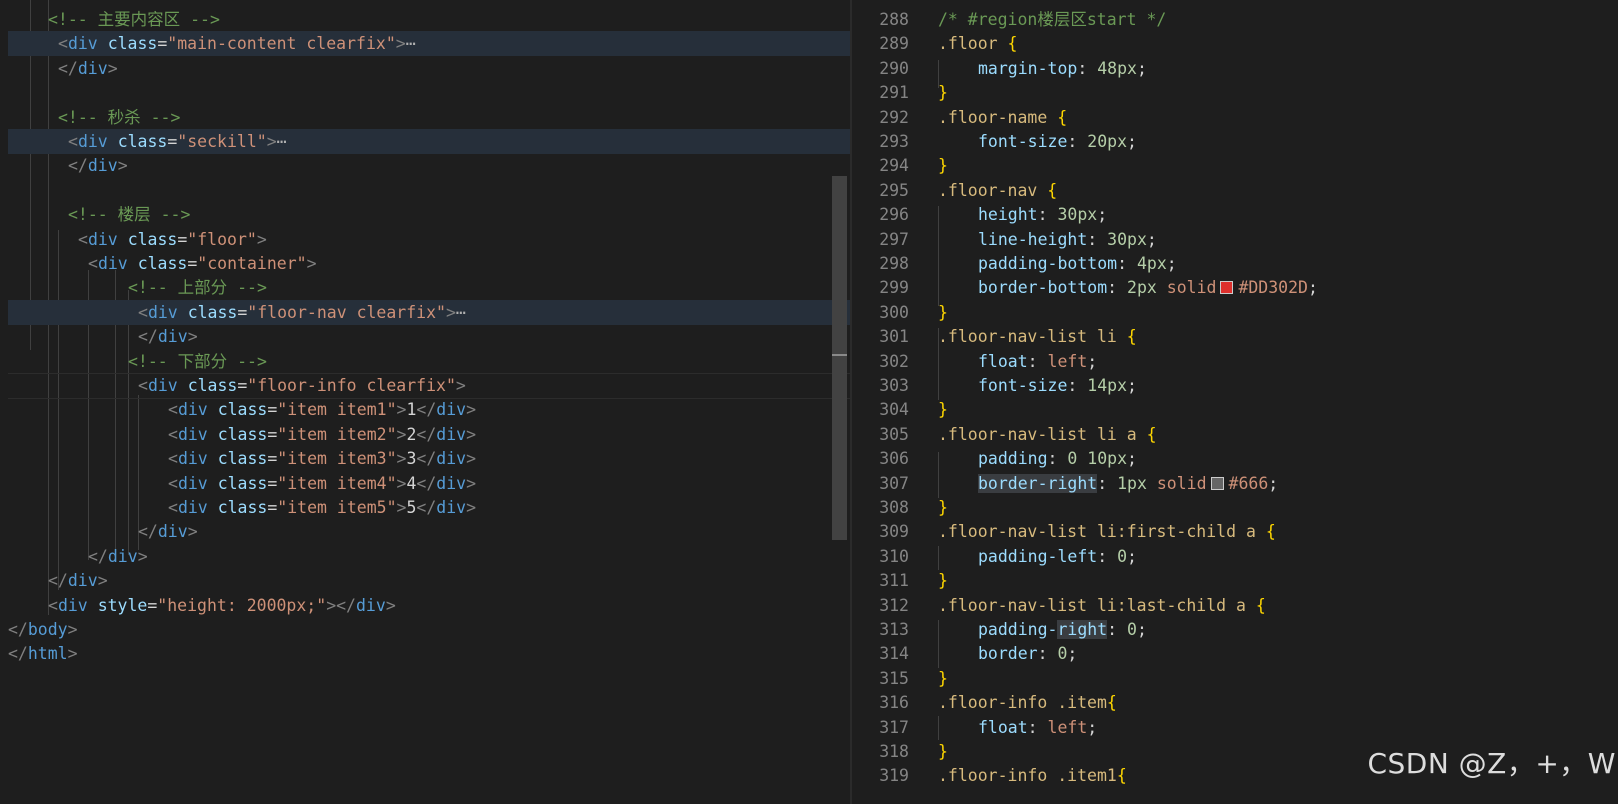 The width and height of the screenshot is (1618, 804). I want to click on code-line: 305 .floor-nav-list li a {, so click(1235, 434).